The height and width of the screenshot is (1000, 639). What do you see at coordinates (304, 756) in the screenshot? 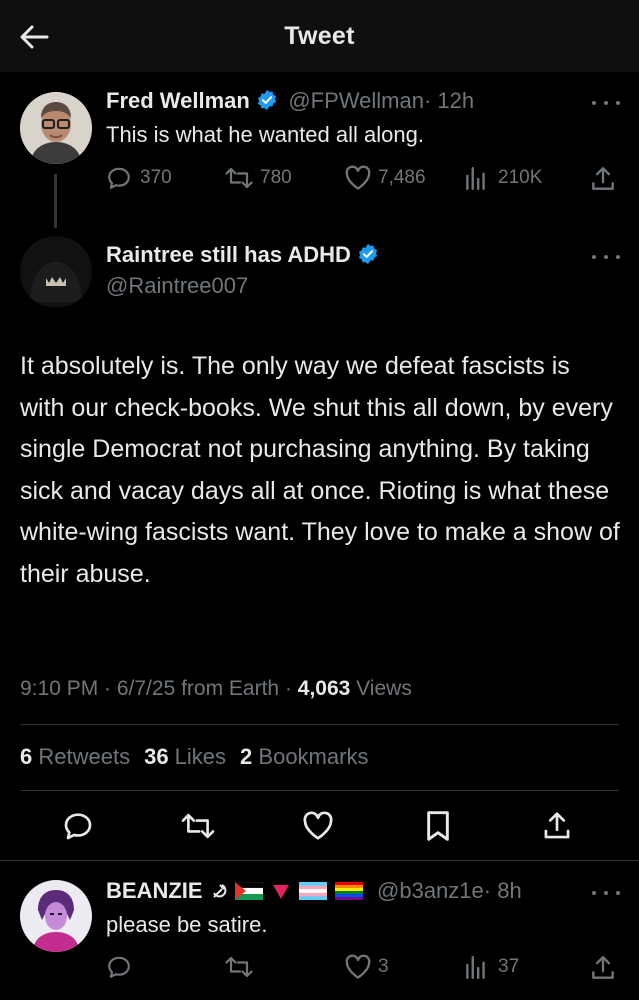
I see `bookmarks-stat: 2 Bookmarks` at bounding box center [304, 756].